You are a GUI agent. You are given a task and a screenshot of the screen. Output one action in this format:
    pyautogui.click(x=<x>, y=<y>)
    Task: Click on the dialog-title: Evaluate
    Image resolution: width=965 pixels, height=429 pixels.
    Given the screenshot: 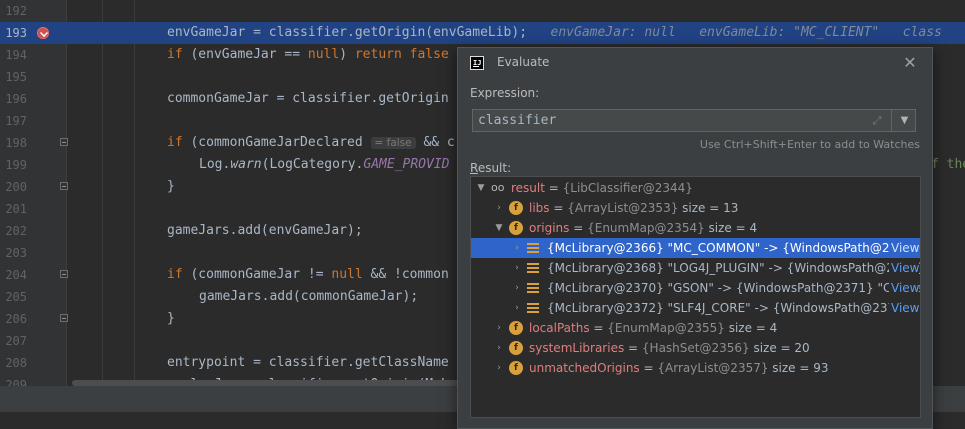 What is the action you would take?
    pyautogui.click(x=523, y=62)
    